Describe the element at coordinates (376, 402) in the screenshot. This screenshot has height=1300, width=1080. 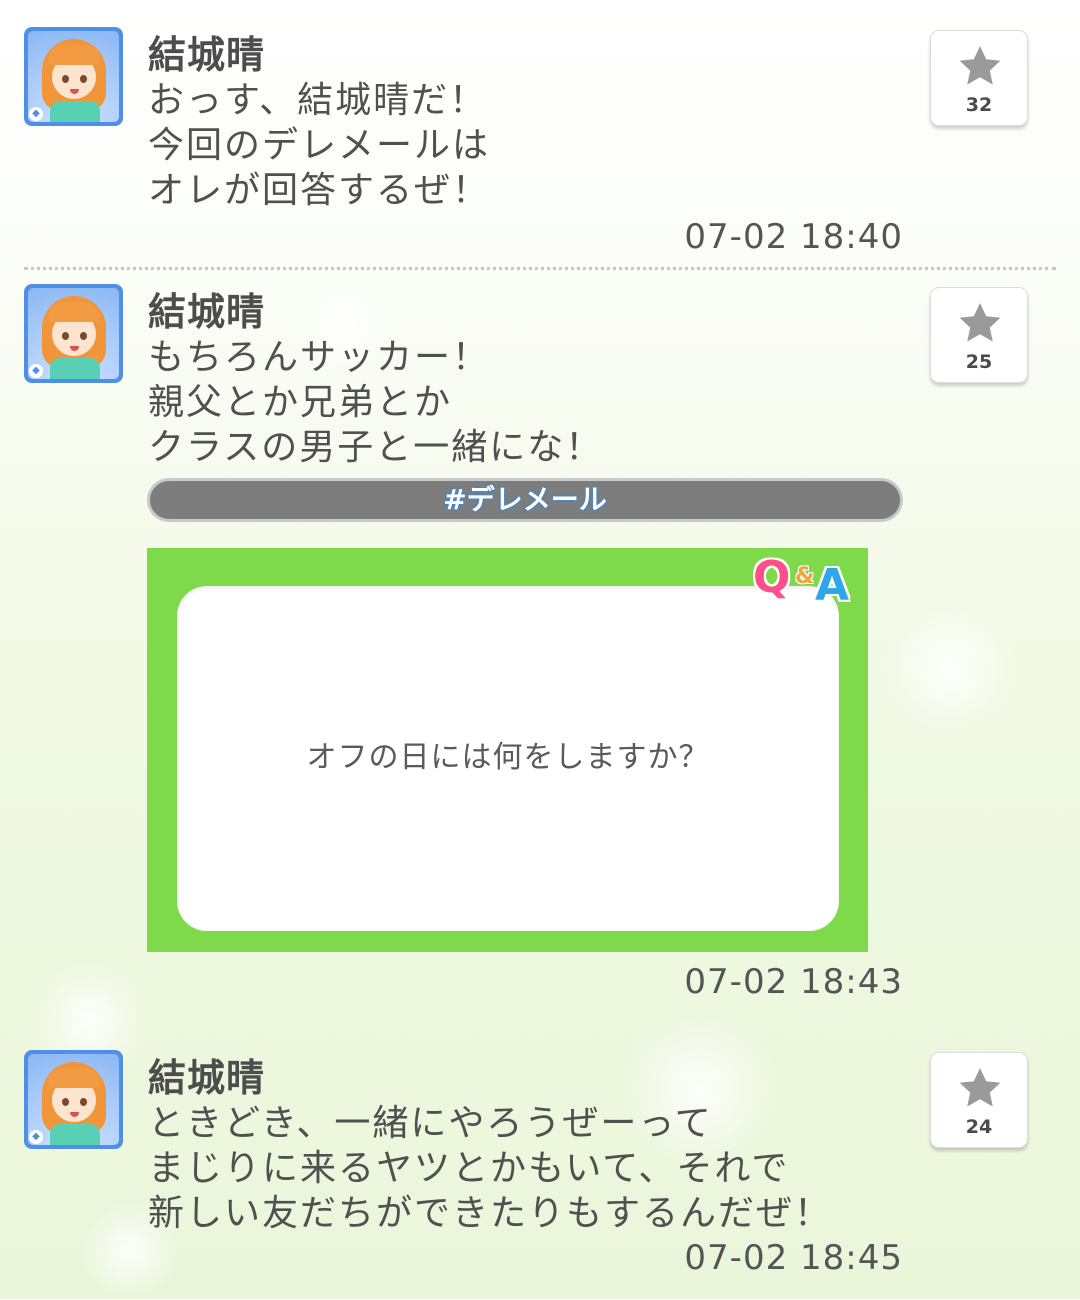
I see `post-message: もちろんサッカー！ 親父とか兄弟とか クラスの男子と一緒にな！` at that location.